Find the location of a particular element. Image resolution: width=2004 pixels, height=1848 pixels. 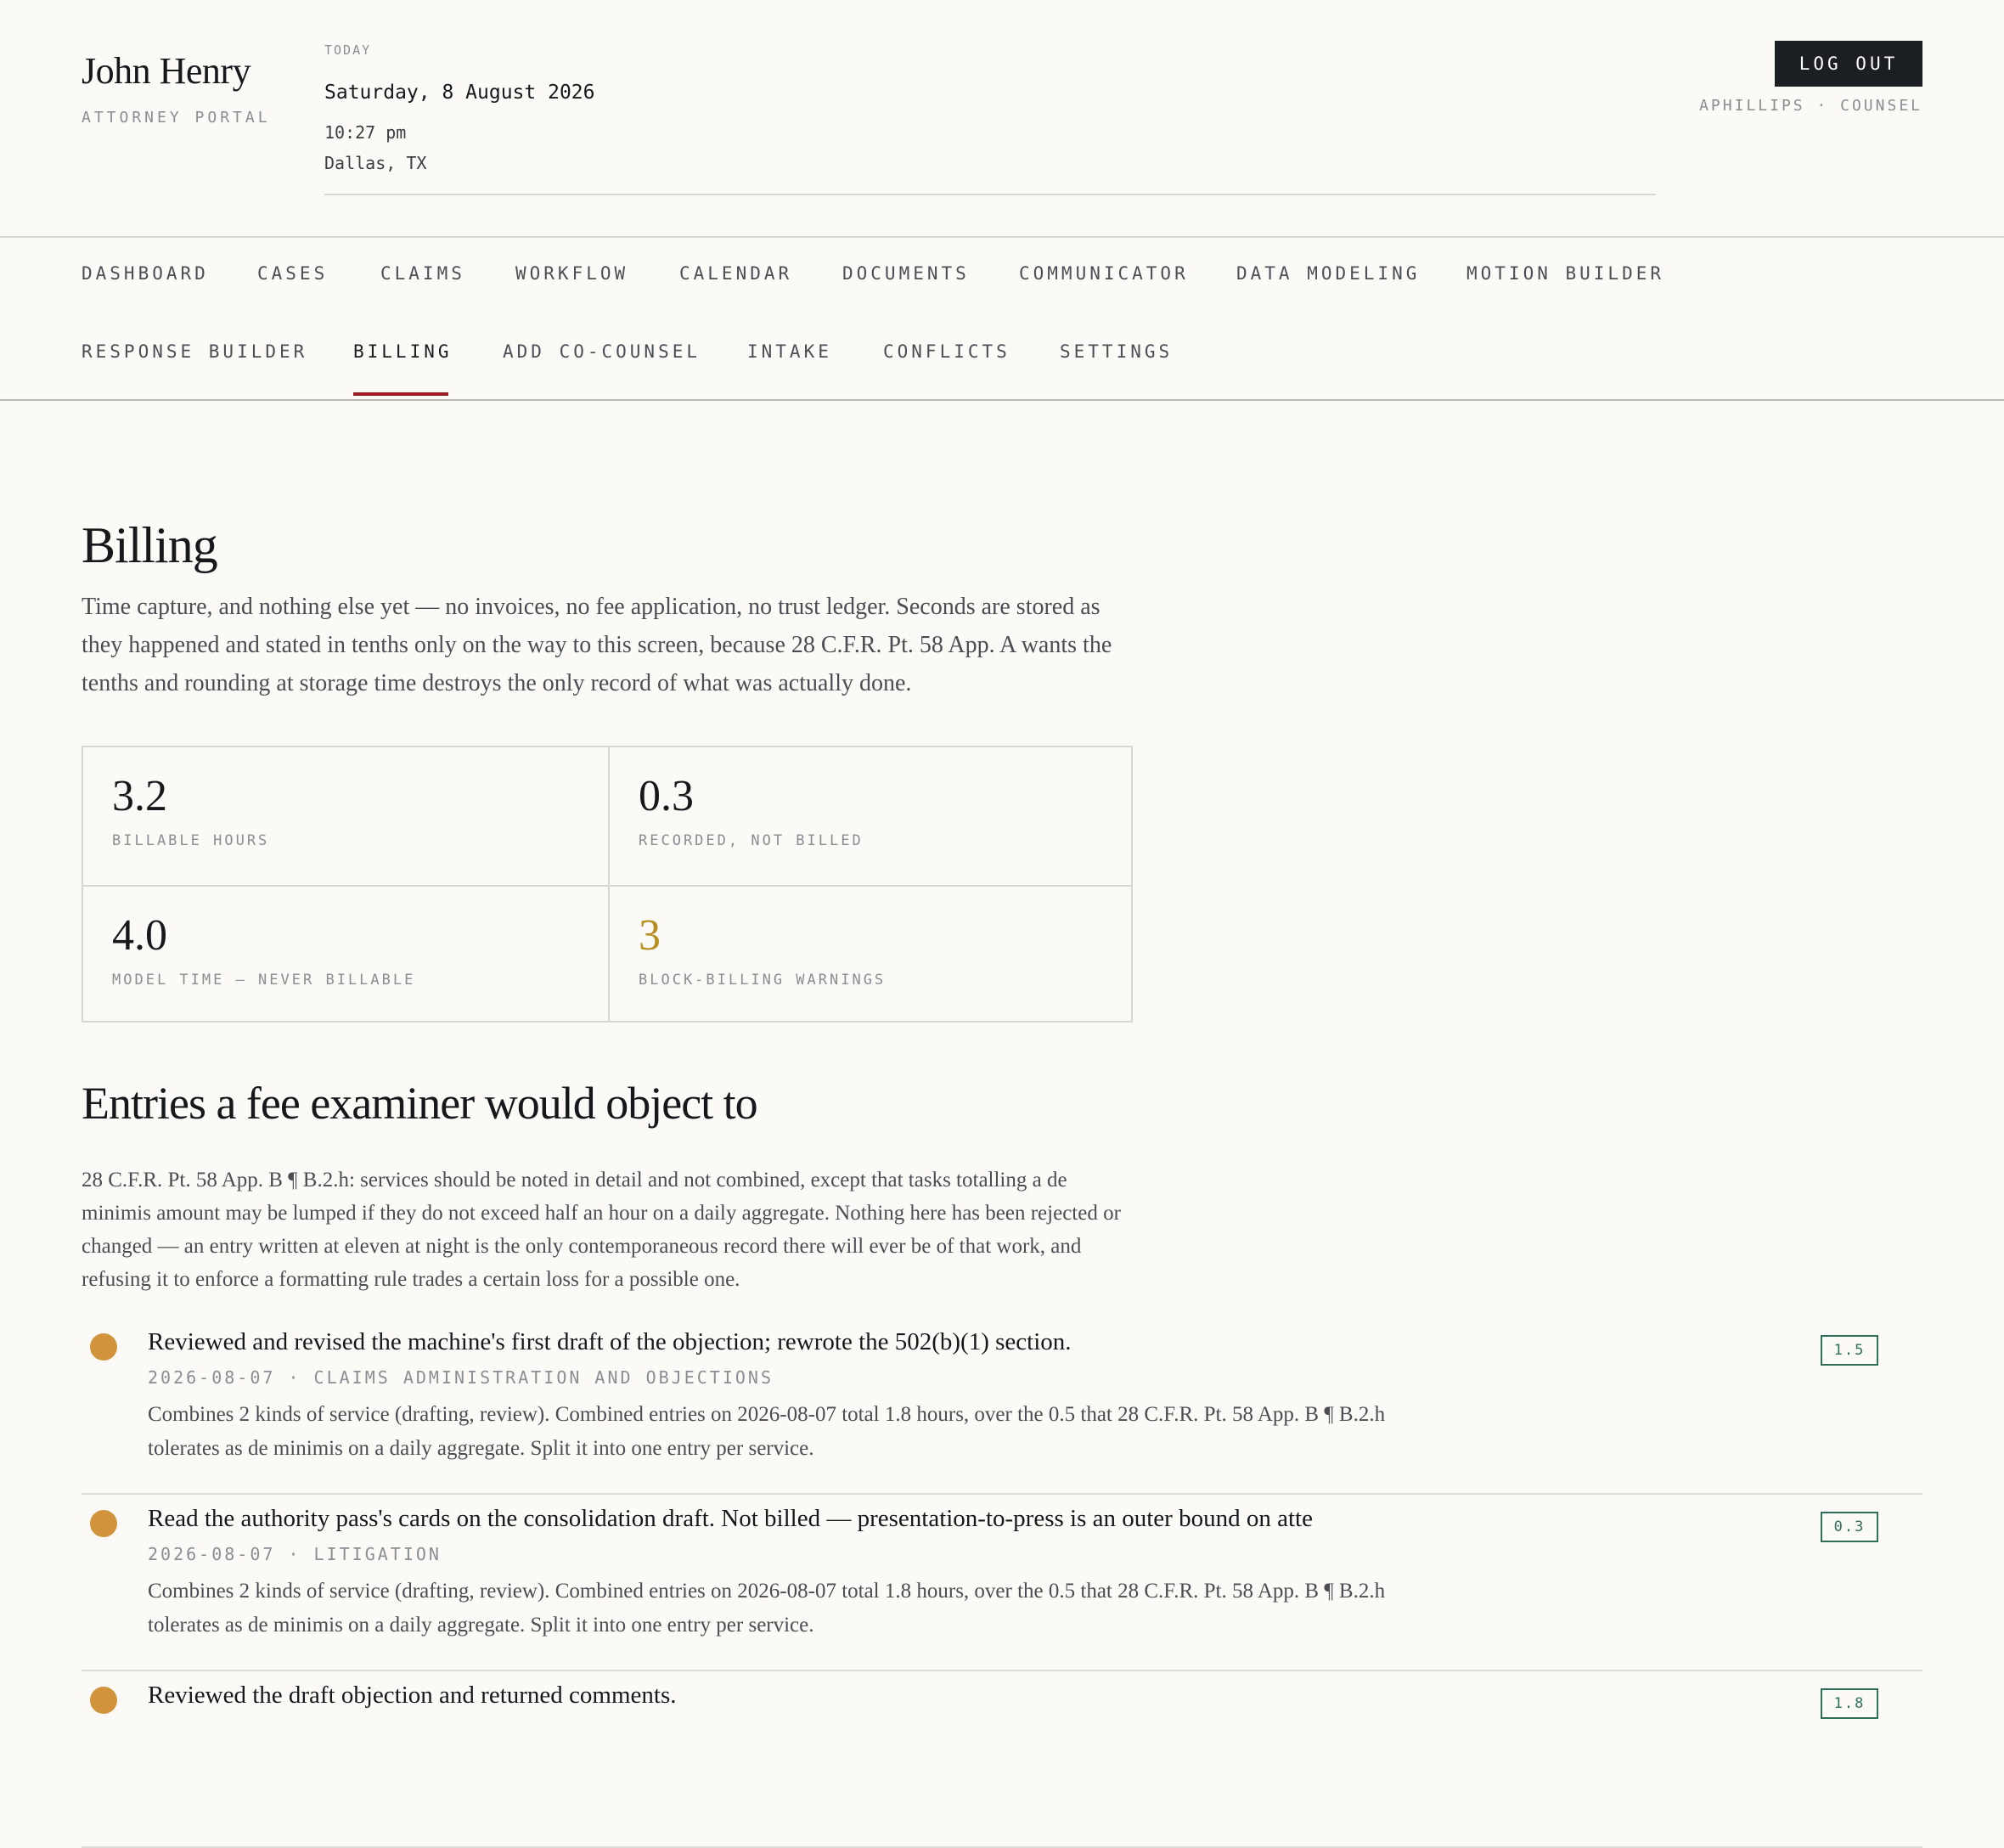

entry-hours-badge: 0.3 is located at coordinates (1849, 1527).